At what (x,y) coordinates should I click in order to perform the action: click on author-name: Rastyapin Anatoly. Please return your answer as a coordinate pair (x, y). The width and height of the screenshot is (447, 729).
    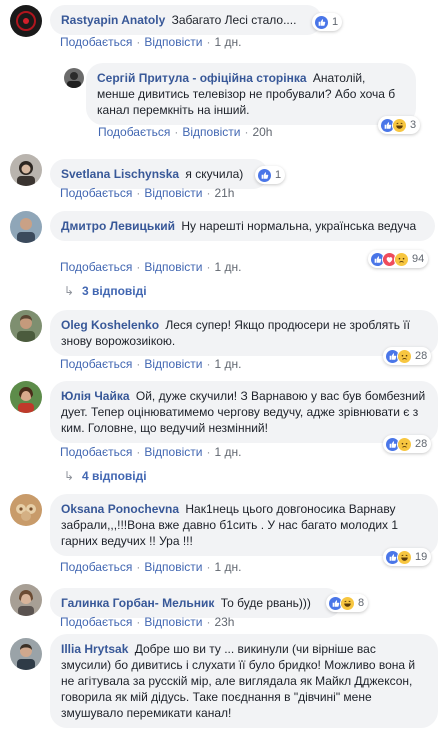
    Looking at the image, I should click on (113, 20).